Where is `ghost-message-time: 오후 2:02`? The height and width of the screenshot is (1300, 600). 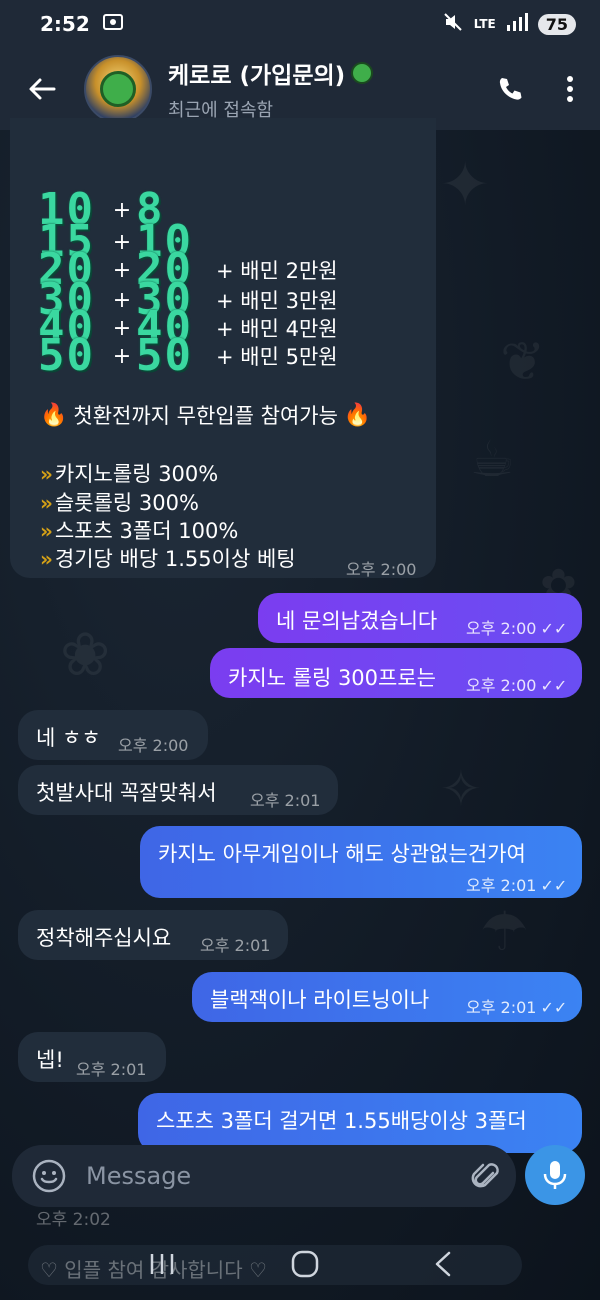 ghost-message-time: 오후 2:02 is located at coordinates (73, 1220).